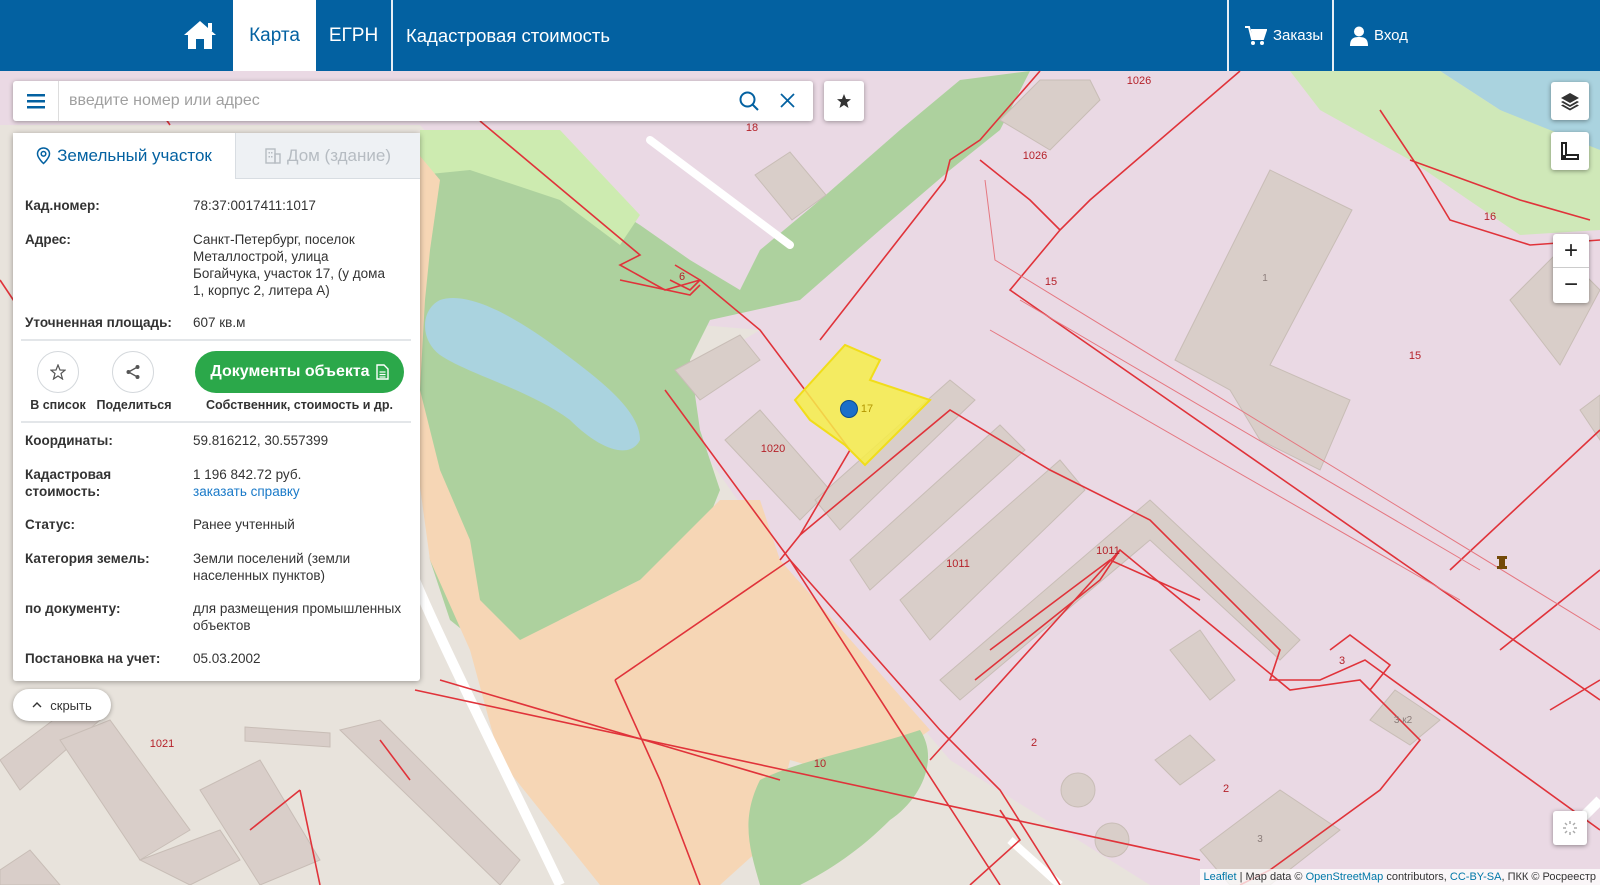 The width and height of the screenshot is (1600, 885). I want to click on share-label: Поделиться, so click(134, 405).